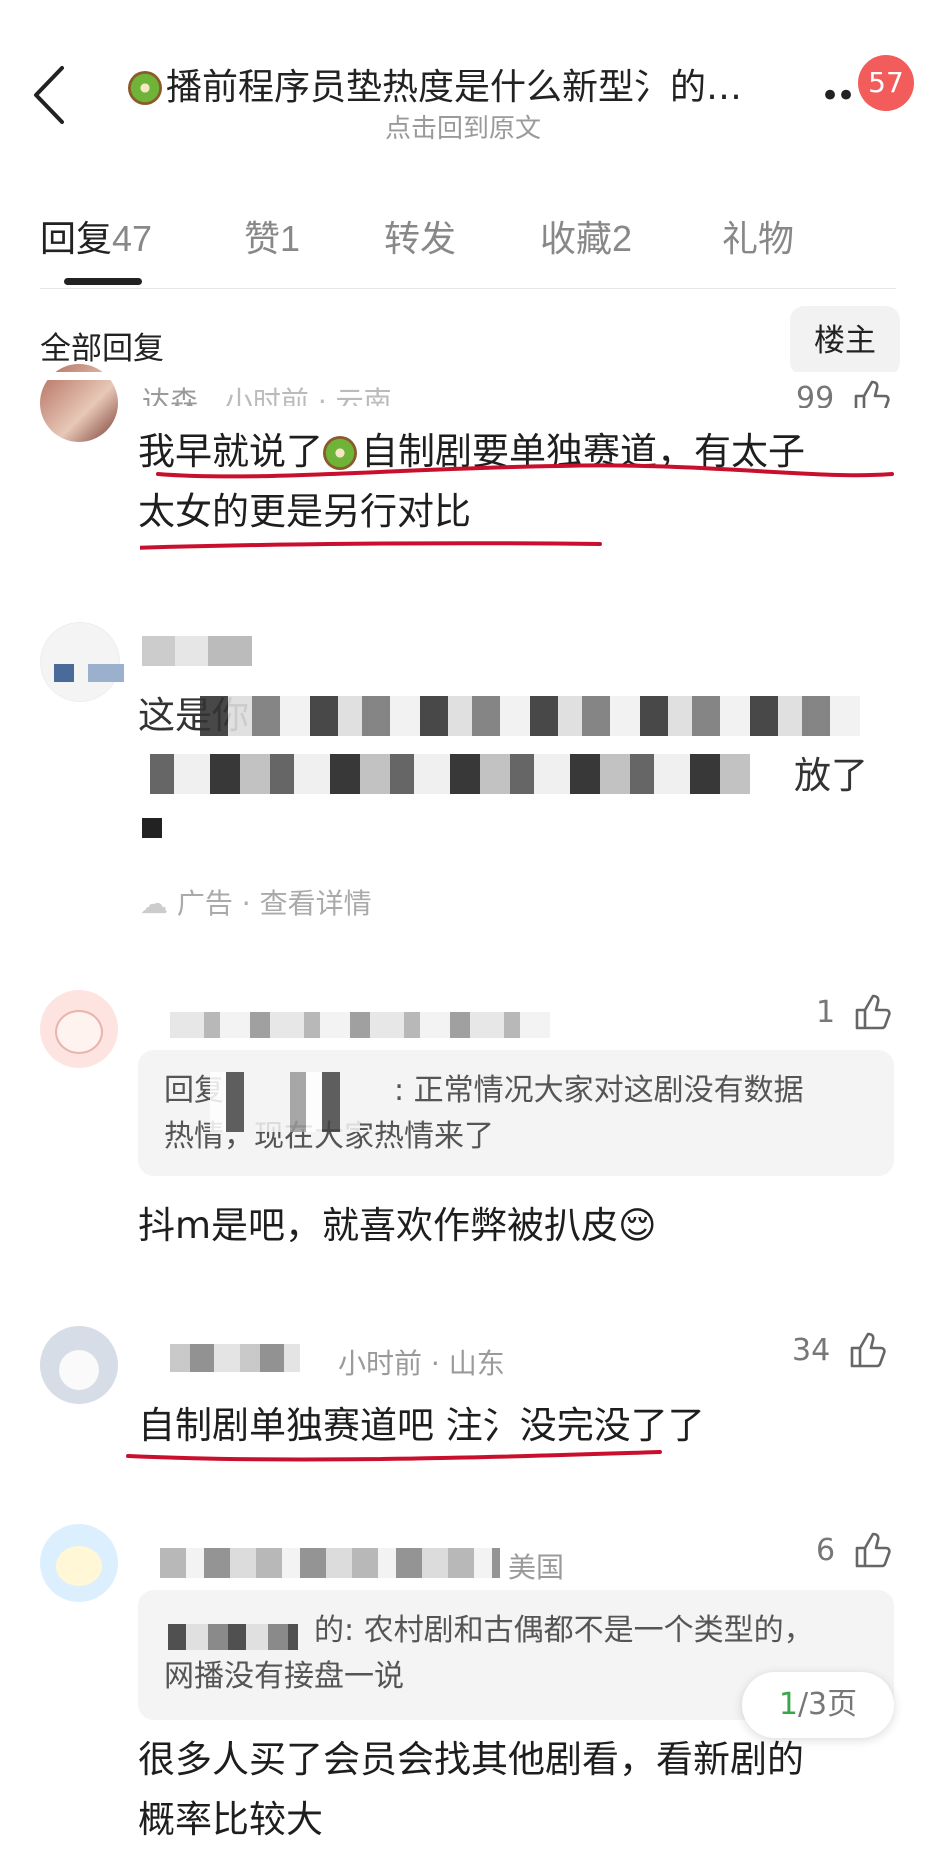  I want to click on ad-icon: ☁, so click(154, 903).